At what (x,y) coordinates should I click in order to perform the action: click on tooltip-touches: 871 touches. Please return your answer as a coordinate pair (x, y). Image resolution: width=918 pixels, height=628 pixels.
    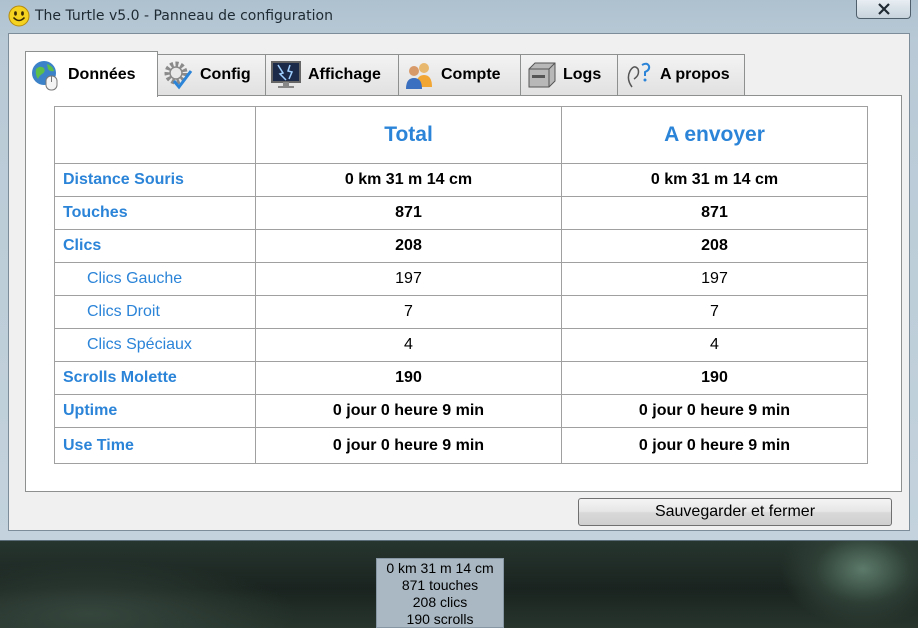
    Looking at the image, I should click on (440, 585).